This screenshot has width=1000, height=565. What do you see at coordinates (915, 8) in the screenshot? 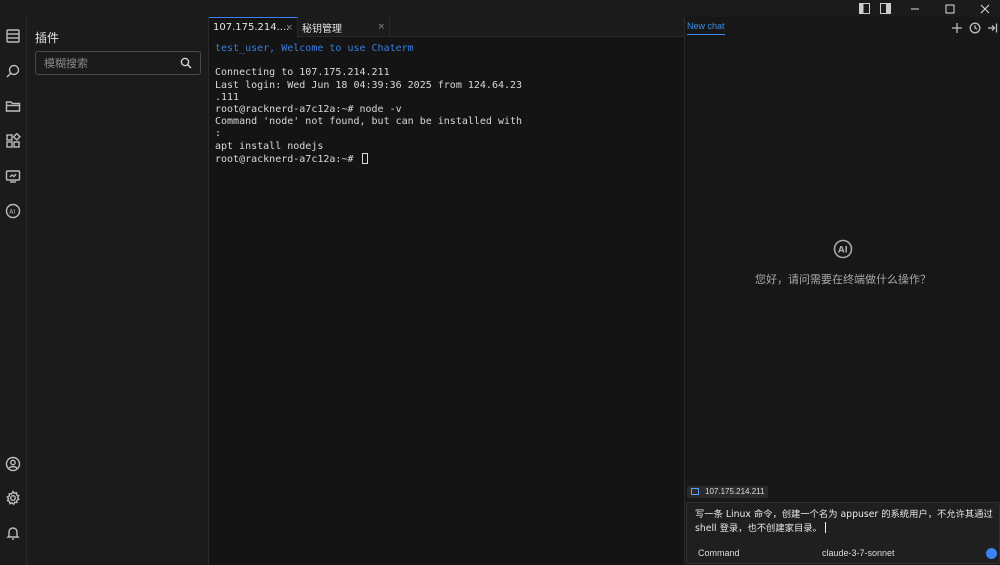
I see `minimize-icon` at bounding box center [915, 8].